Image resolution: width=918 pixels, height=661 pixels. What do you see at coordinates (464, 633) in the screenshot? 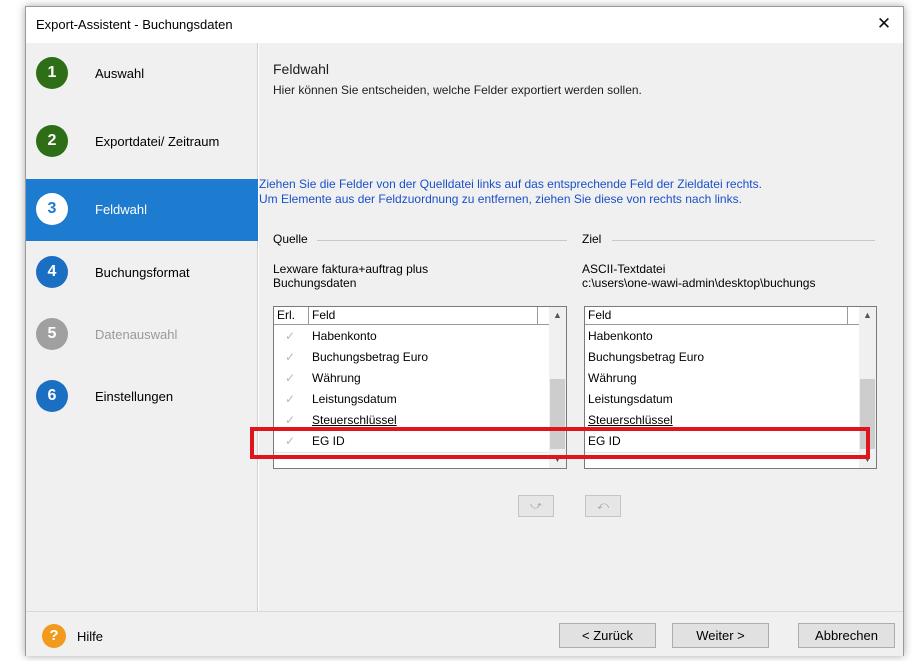
I see `footer-bar: ? Hilfe < Zurück Weiter > Abbrechen` at bounding box center [464, 633].